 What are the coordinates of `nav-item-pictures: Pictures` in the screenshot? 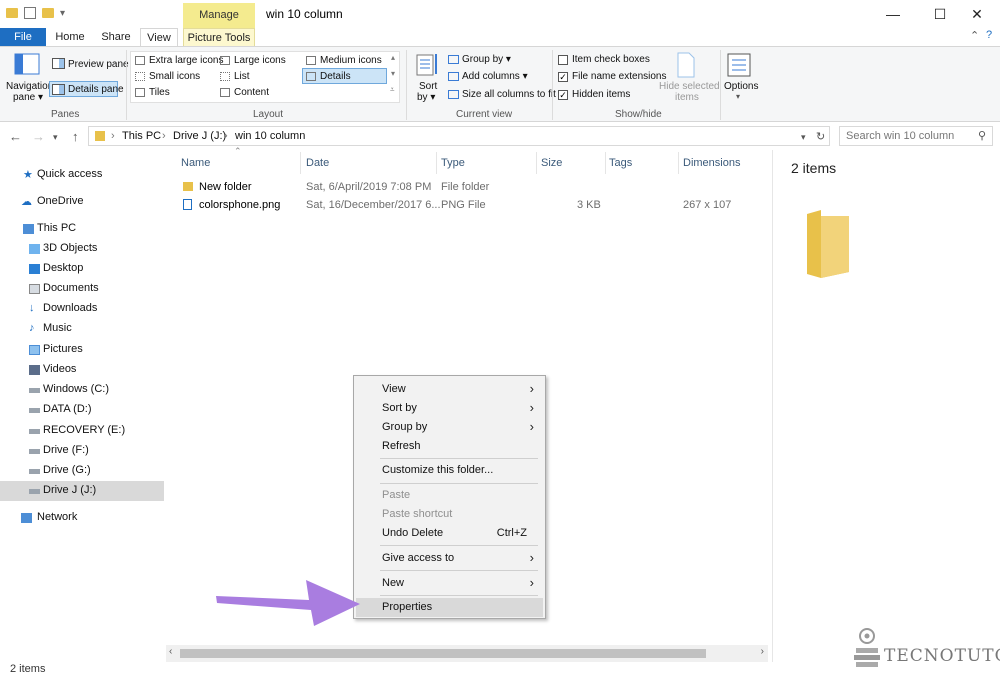 It's located at (82, 350).